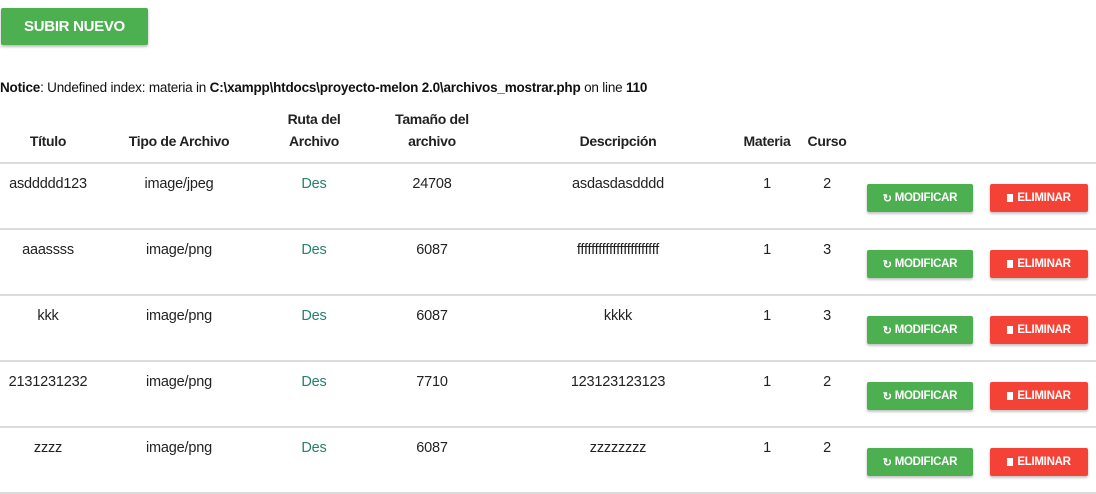 This screenshot has width=1096, height=494. Describe the element at coordinates (1039, 134) in the screenshot. I see `header-actions-delete` at that location.